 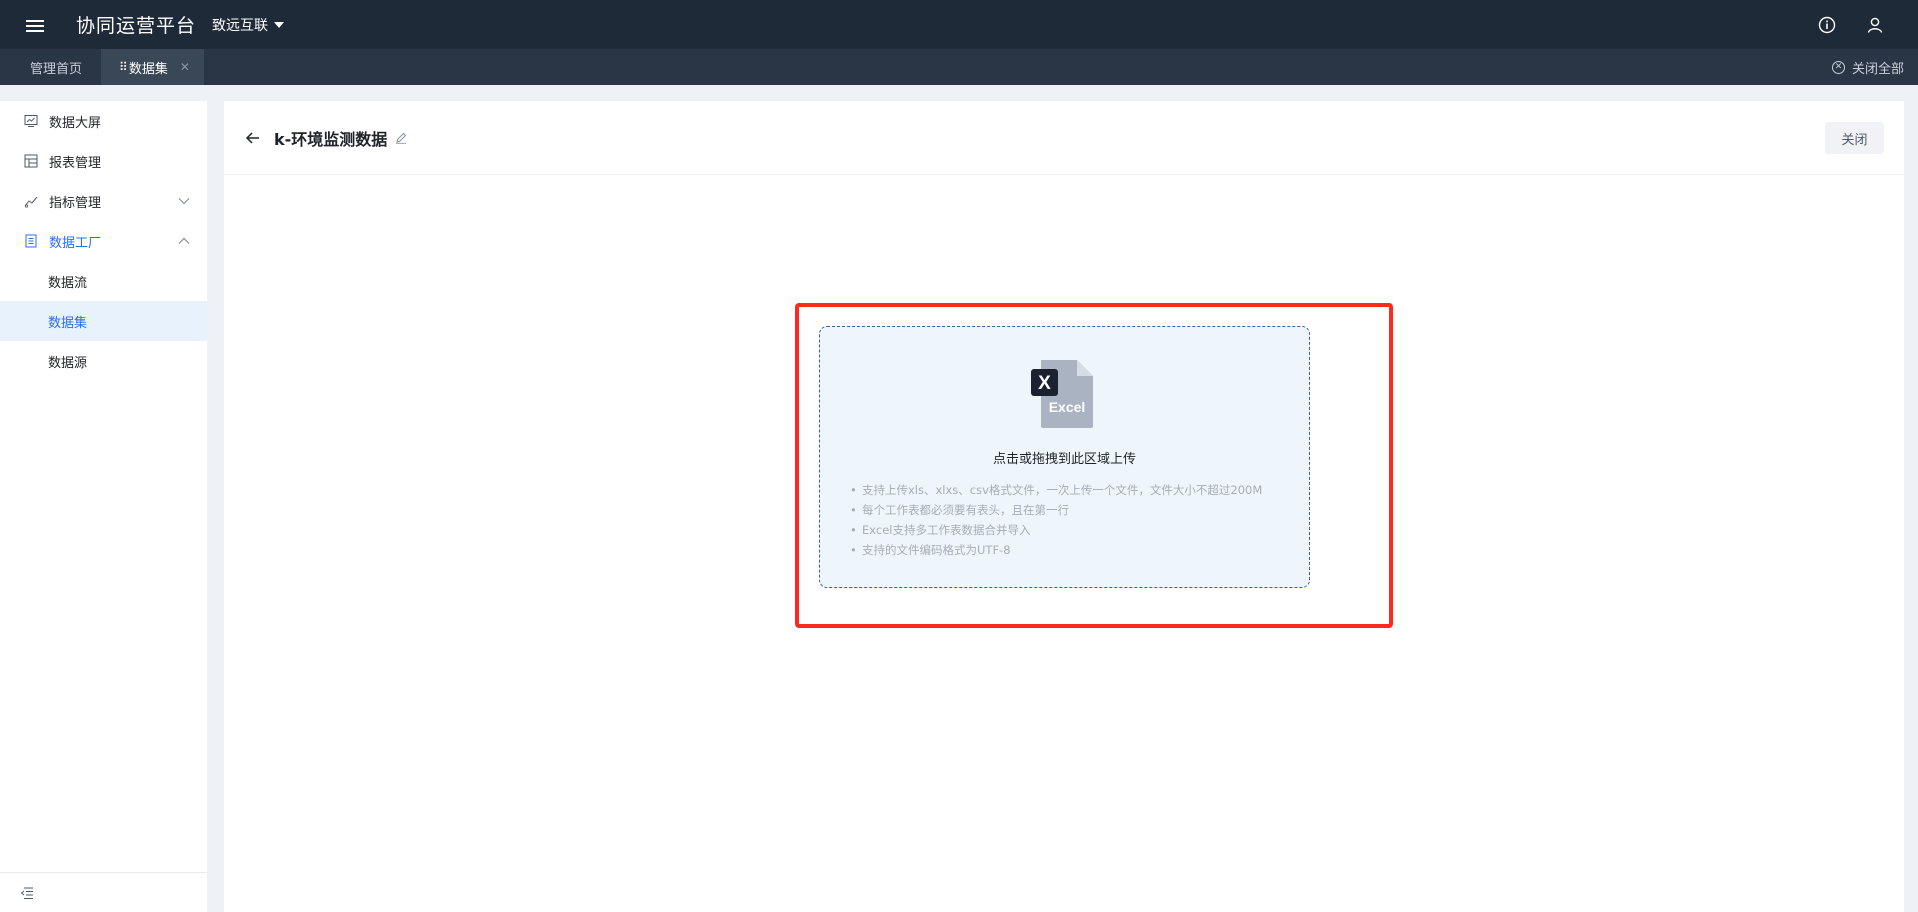 I want to click on close-button: 关闭, so click(x=1854, y=138).